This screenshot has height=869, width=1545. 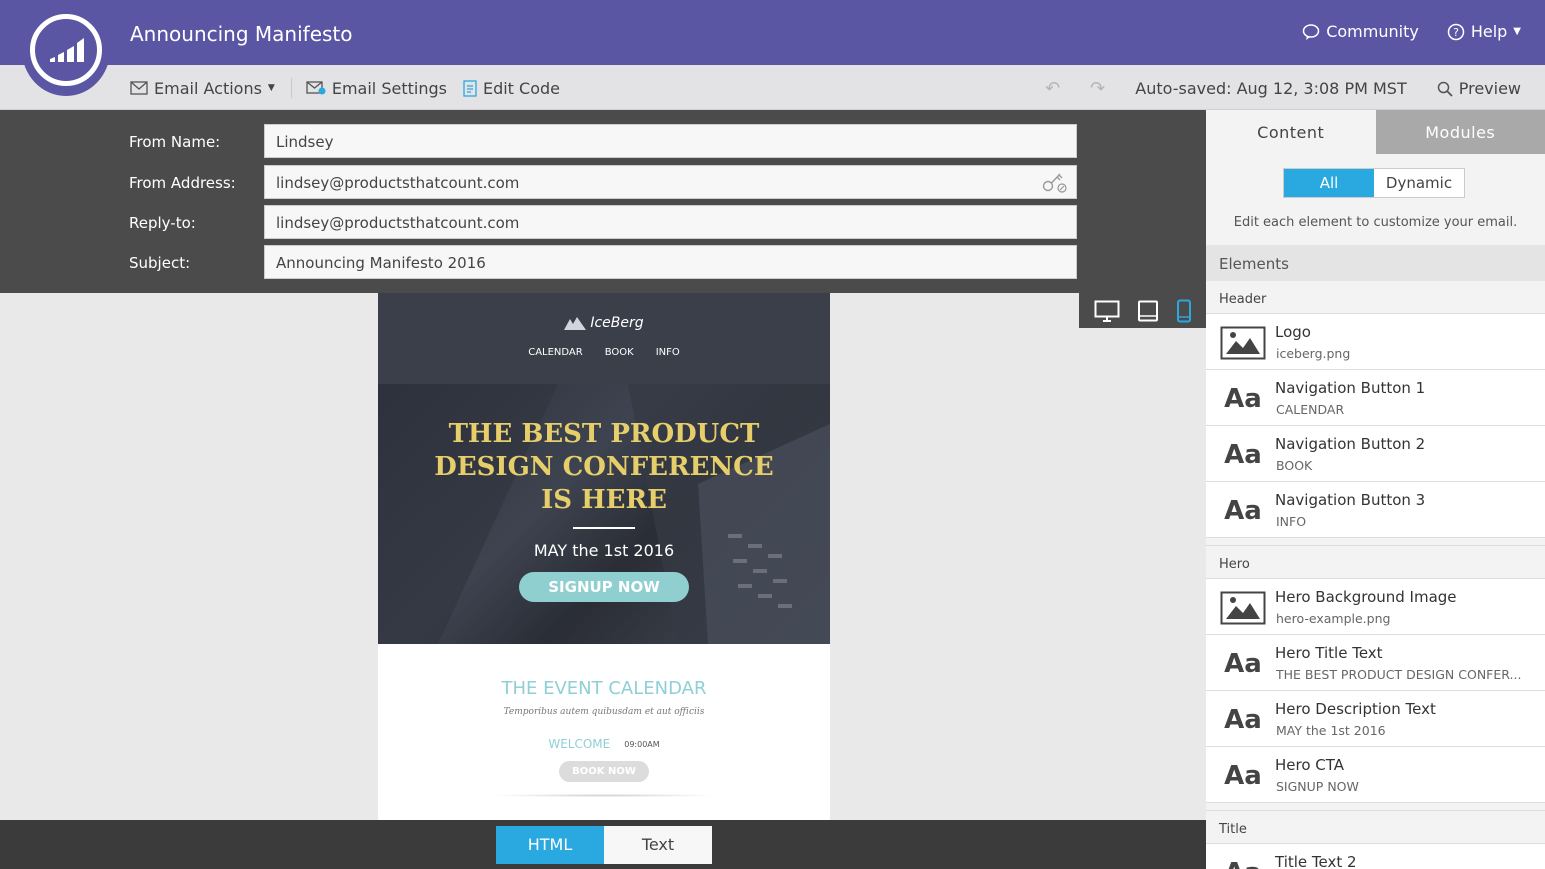 I want to click on calendar-title: THE EVENT CALENDAR, so click(x=604, y=688).